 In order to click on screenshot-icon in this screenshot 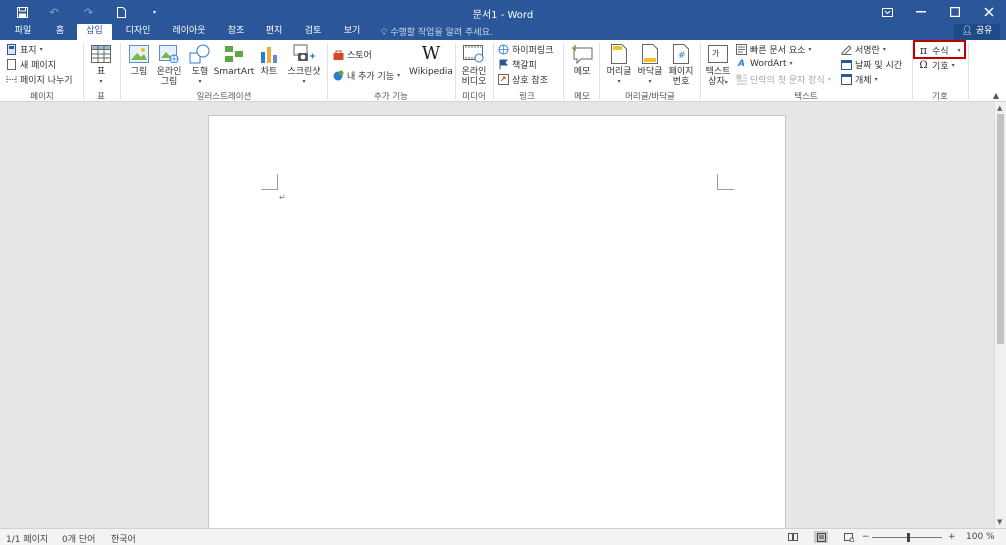, I will do `click(304, 54)`.